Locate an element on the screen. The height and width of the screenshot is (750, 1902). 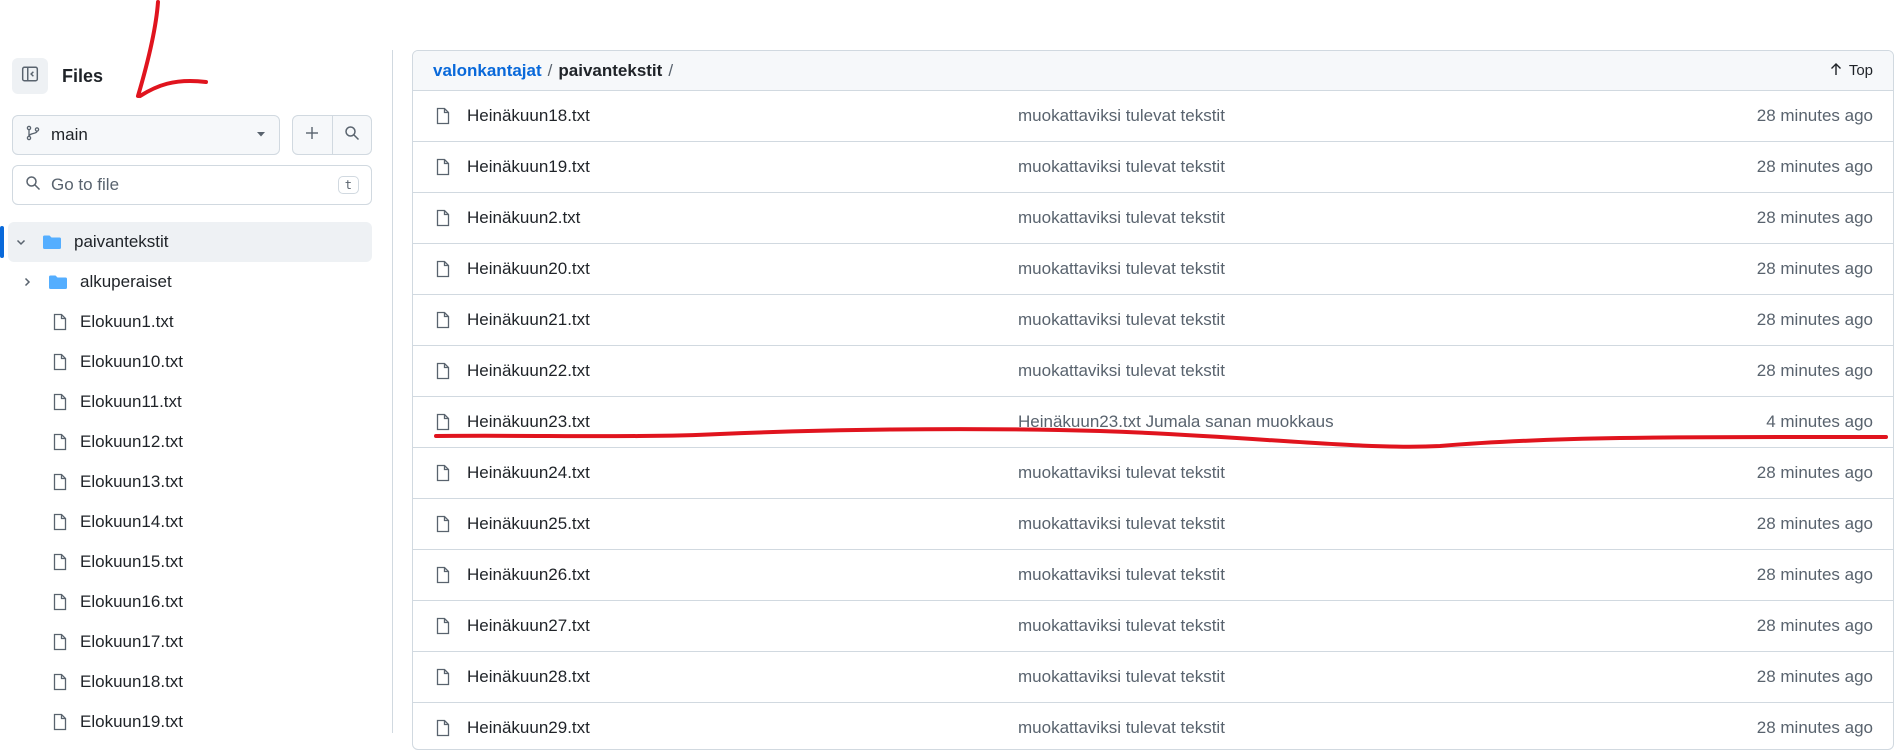
file-name-link: Heinäkuun2.txt is located at coordinates (523, 218).